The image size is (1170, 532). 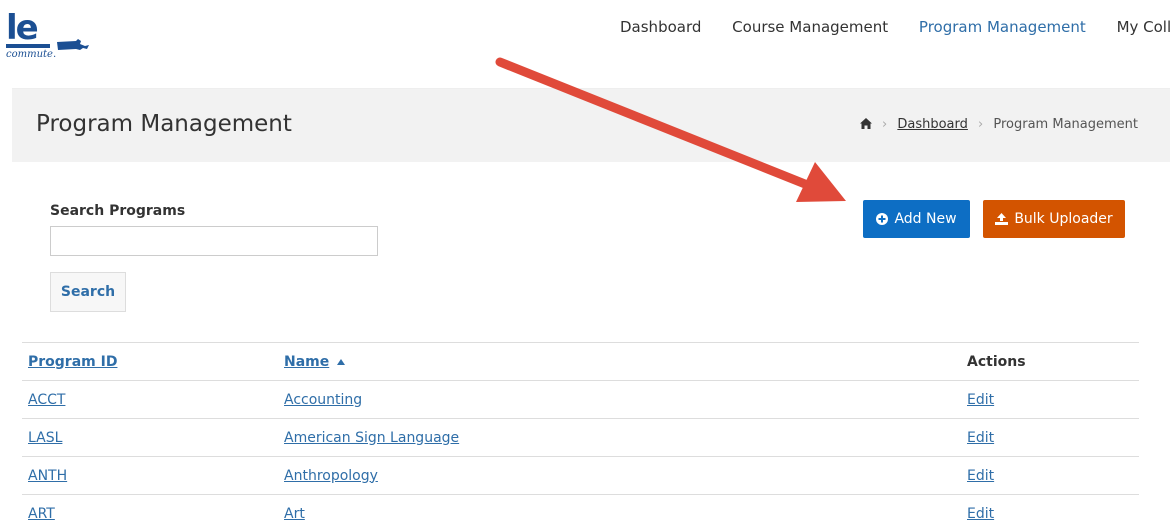 I want to click on search-programs-label: Search Programs, so click(x=117, y=211).